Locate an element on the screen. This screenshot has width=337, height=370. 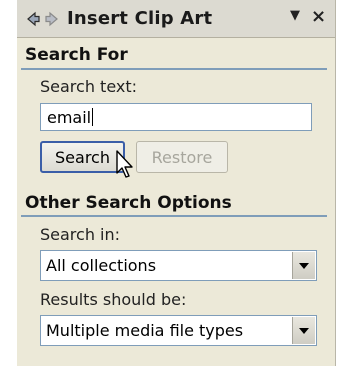
search-text-label: Search text: is located at coordinates (89, 86).